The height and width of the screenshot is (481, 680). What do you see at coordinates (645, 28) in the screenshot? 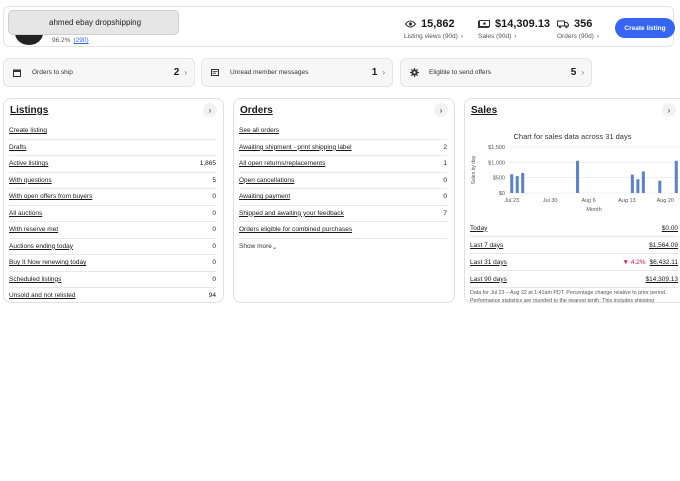
I see `create-listing-button: Create listing` at bounding box center [645, 28].